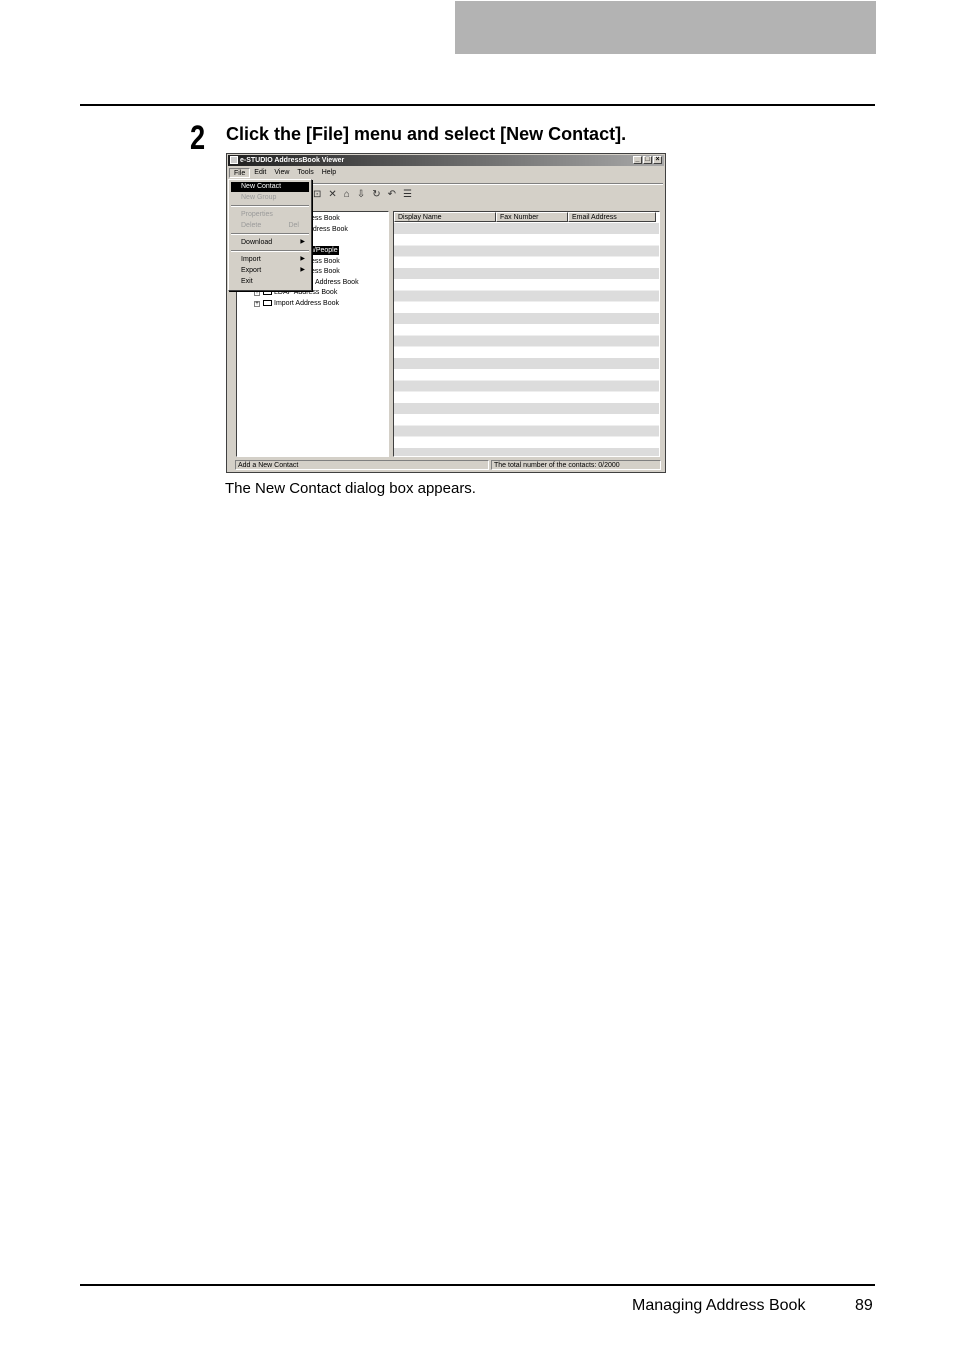 The width and height of the screenshot is (954, 1348). Describe the element at coordinates (657, 160) in the screenshot. I see `close-button: ×` at that location.